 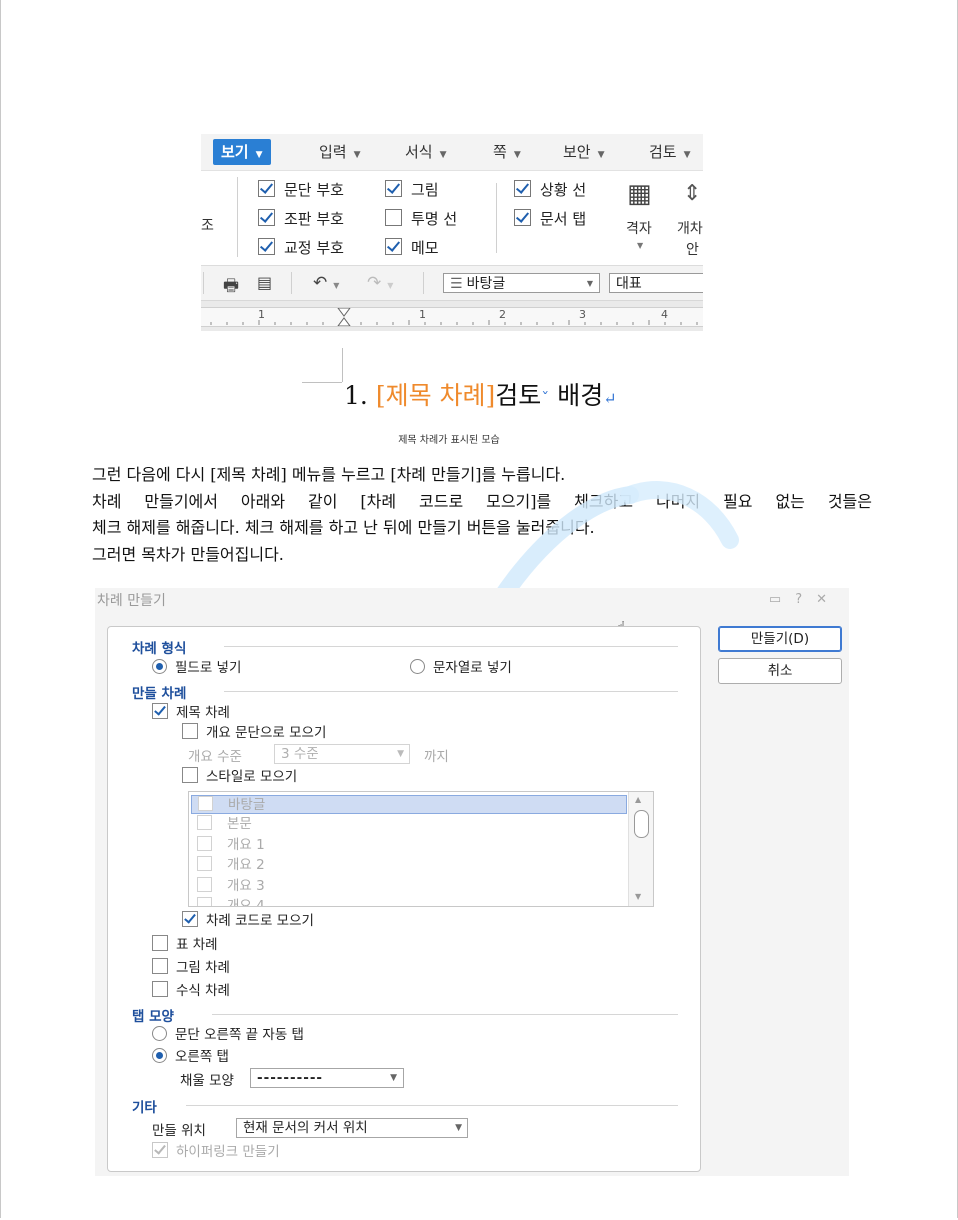 What do you see at coordinates (782, 599) in the screenshot?
I see `minimize-icon: ▭` at bounding box center [782, 599].